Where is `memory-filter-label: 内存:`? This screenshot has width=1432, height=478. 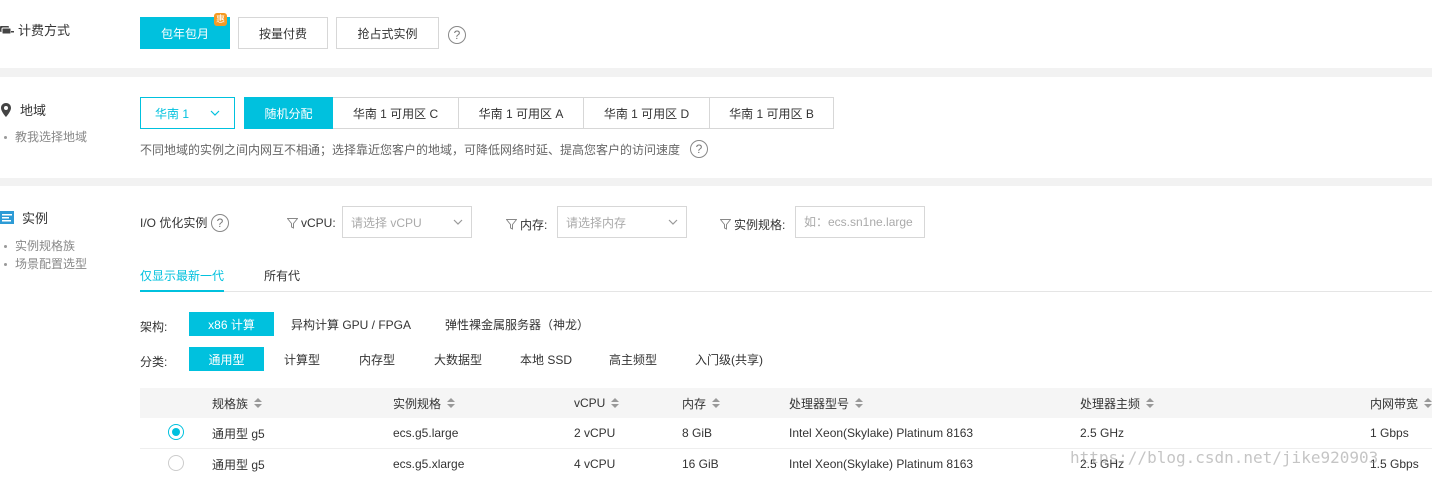 memory-filter-label: 内存: is located at coordinates (526, 224).